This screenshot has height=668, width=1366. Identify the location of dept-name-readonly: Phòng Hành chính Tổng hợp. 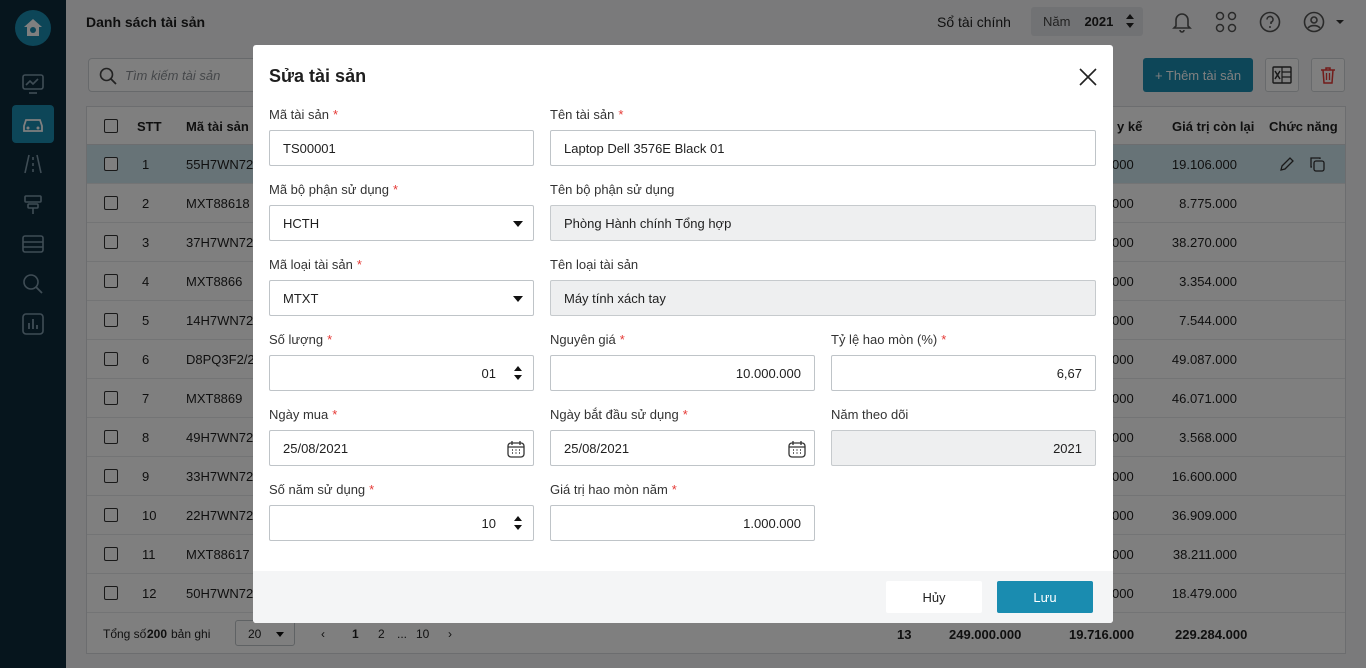
(823, 223).